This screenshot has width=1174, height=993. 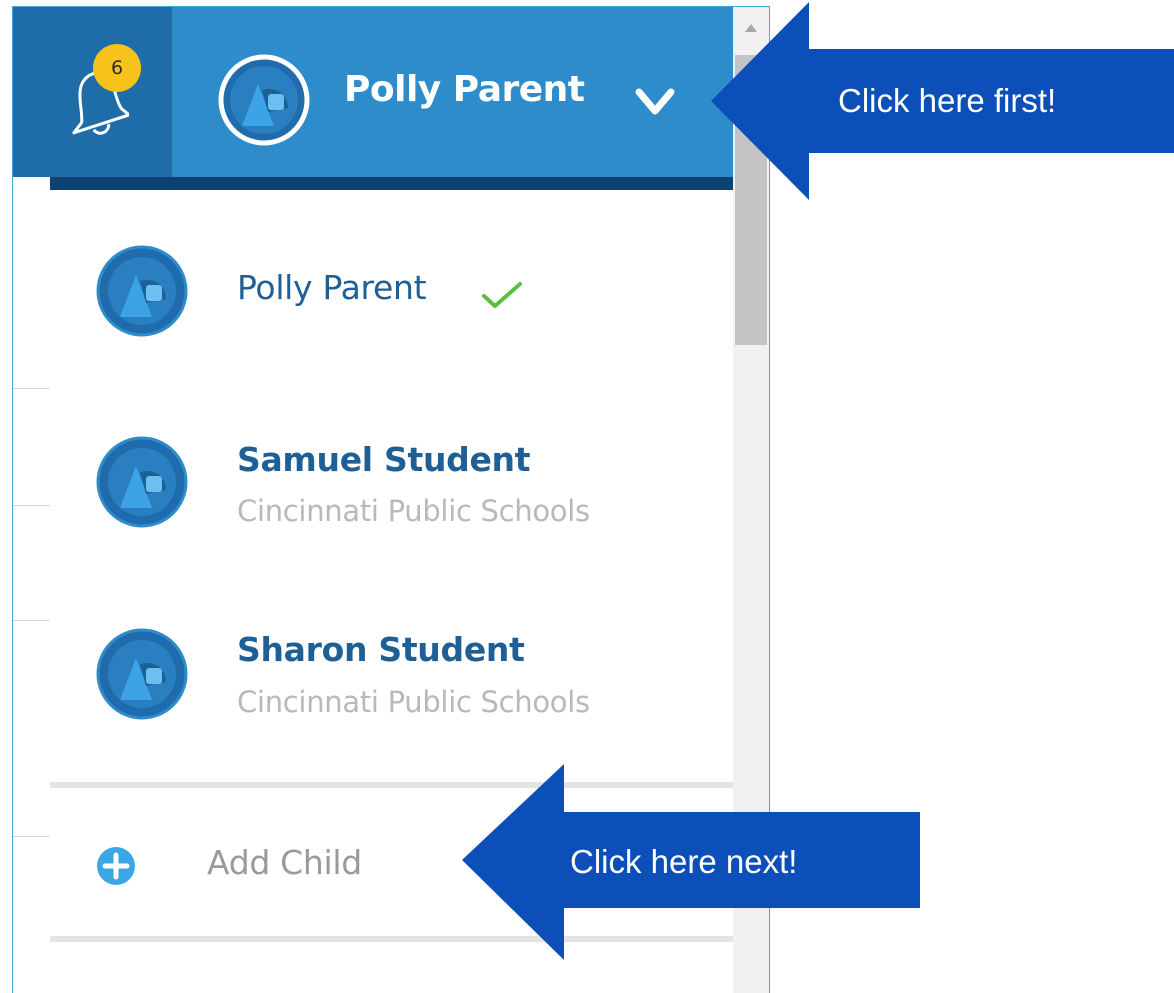 I want to click on account-item-polly-parent: Polly Parent, so click(x=391, y=290).